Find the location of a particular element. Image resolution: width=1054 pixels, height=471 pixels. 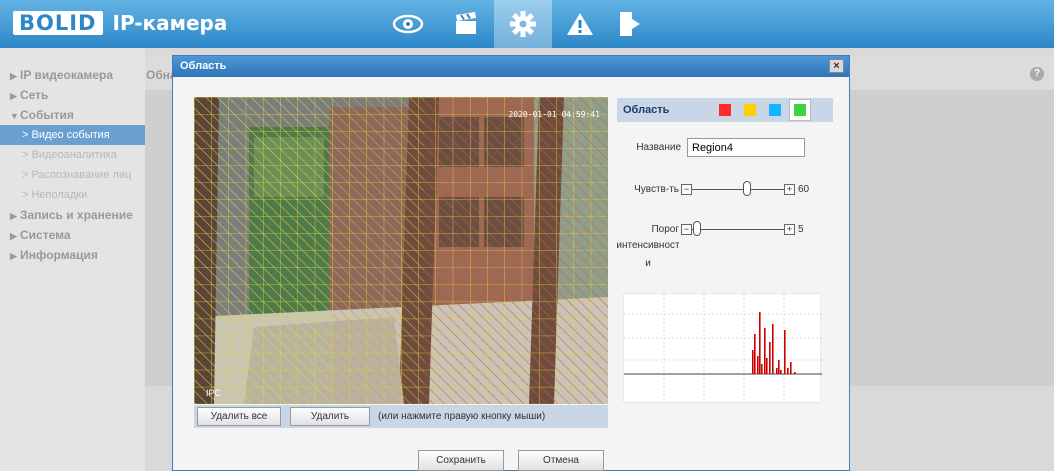

sidebar-subitem-label: Видеоаналитика is located at coordinates (74, 155).